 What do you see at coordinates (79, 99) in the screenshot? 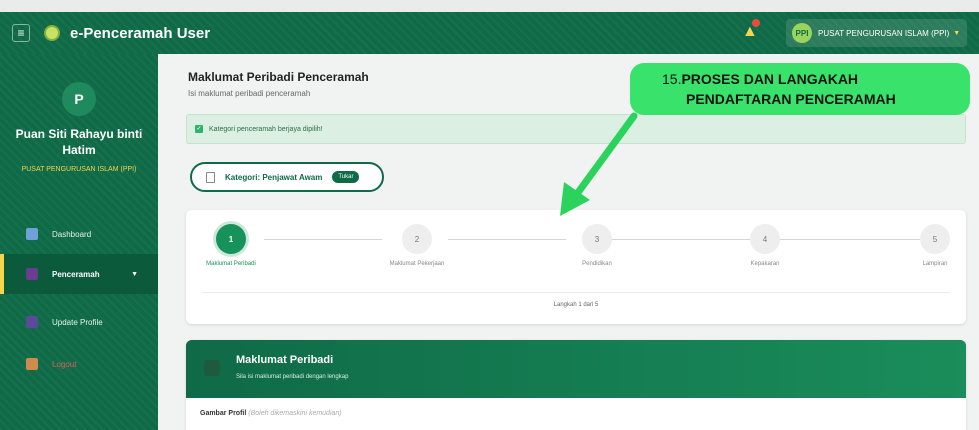
I see `avatar: P` at bounding box center [79, 99].